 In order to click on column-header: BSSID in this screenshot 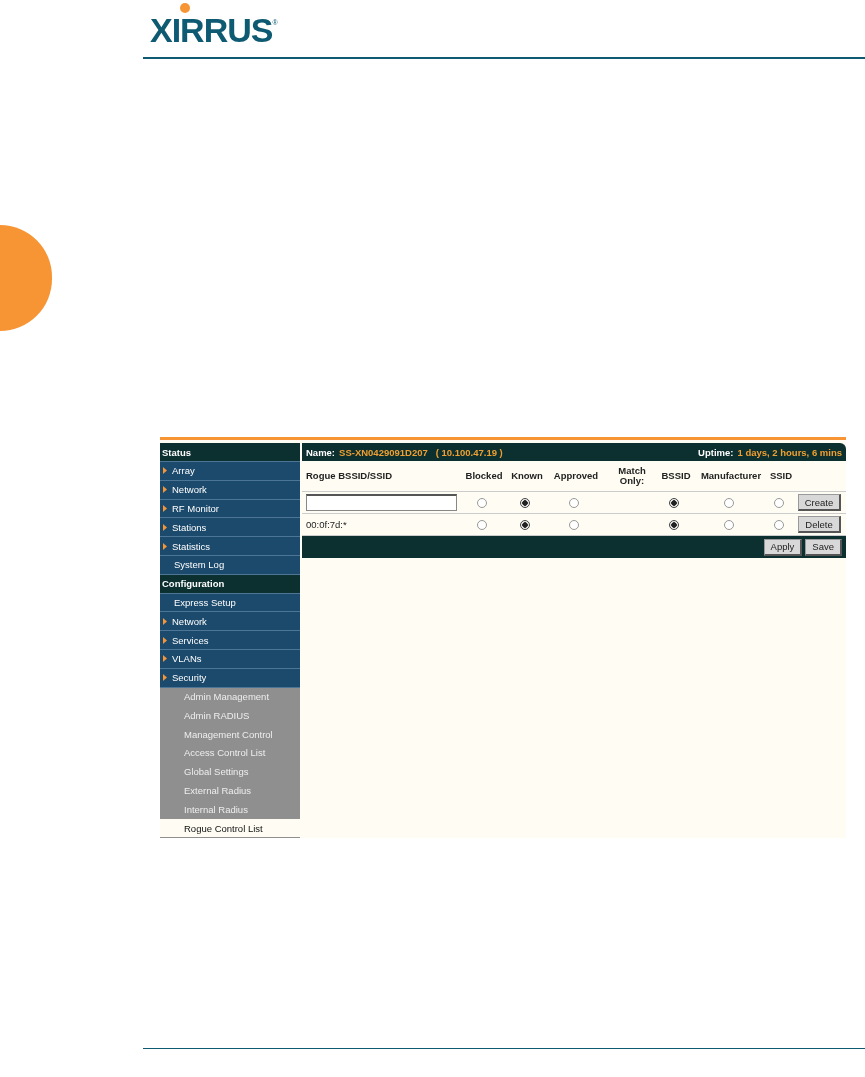, I will do `click(676, 476)`.